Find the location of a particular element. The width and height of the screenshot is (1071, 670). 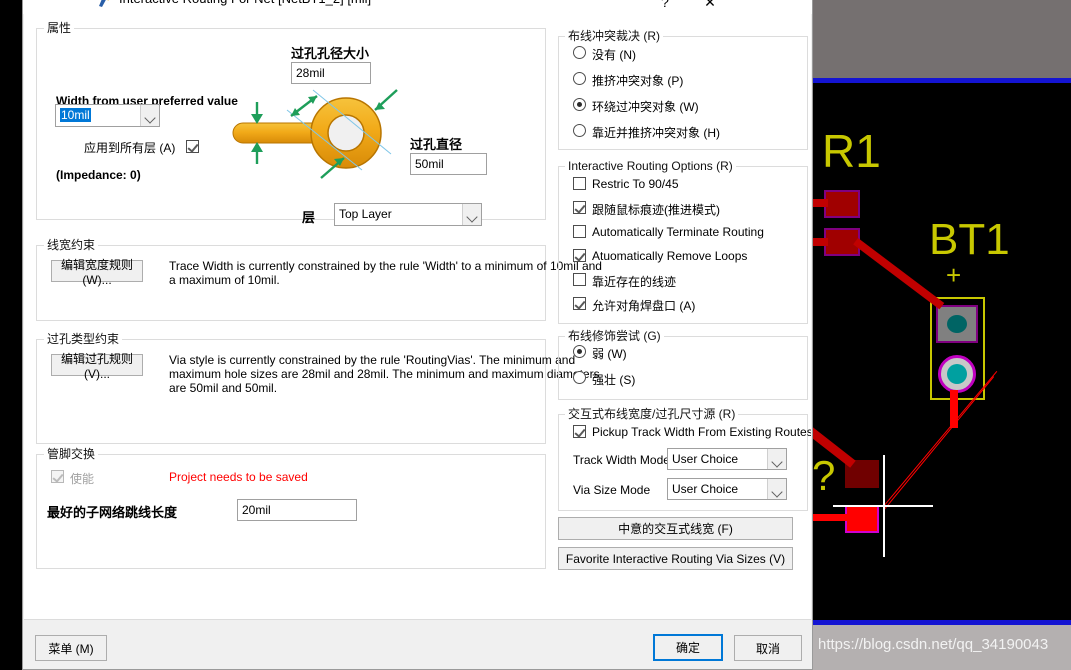

gloss-effort-group-title: 布线修饰尝试 (G) is located at coordinates (614, 336).